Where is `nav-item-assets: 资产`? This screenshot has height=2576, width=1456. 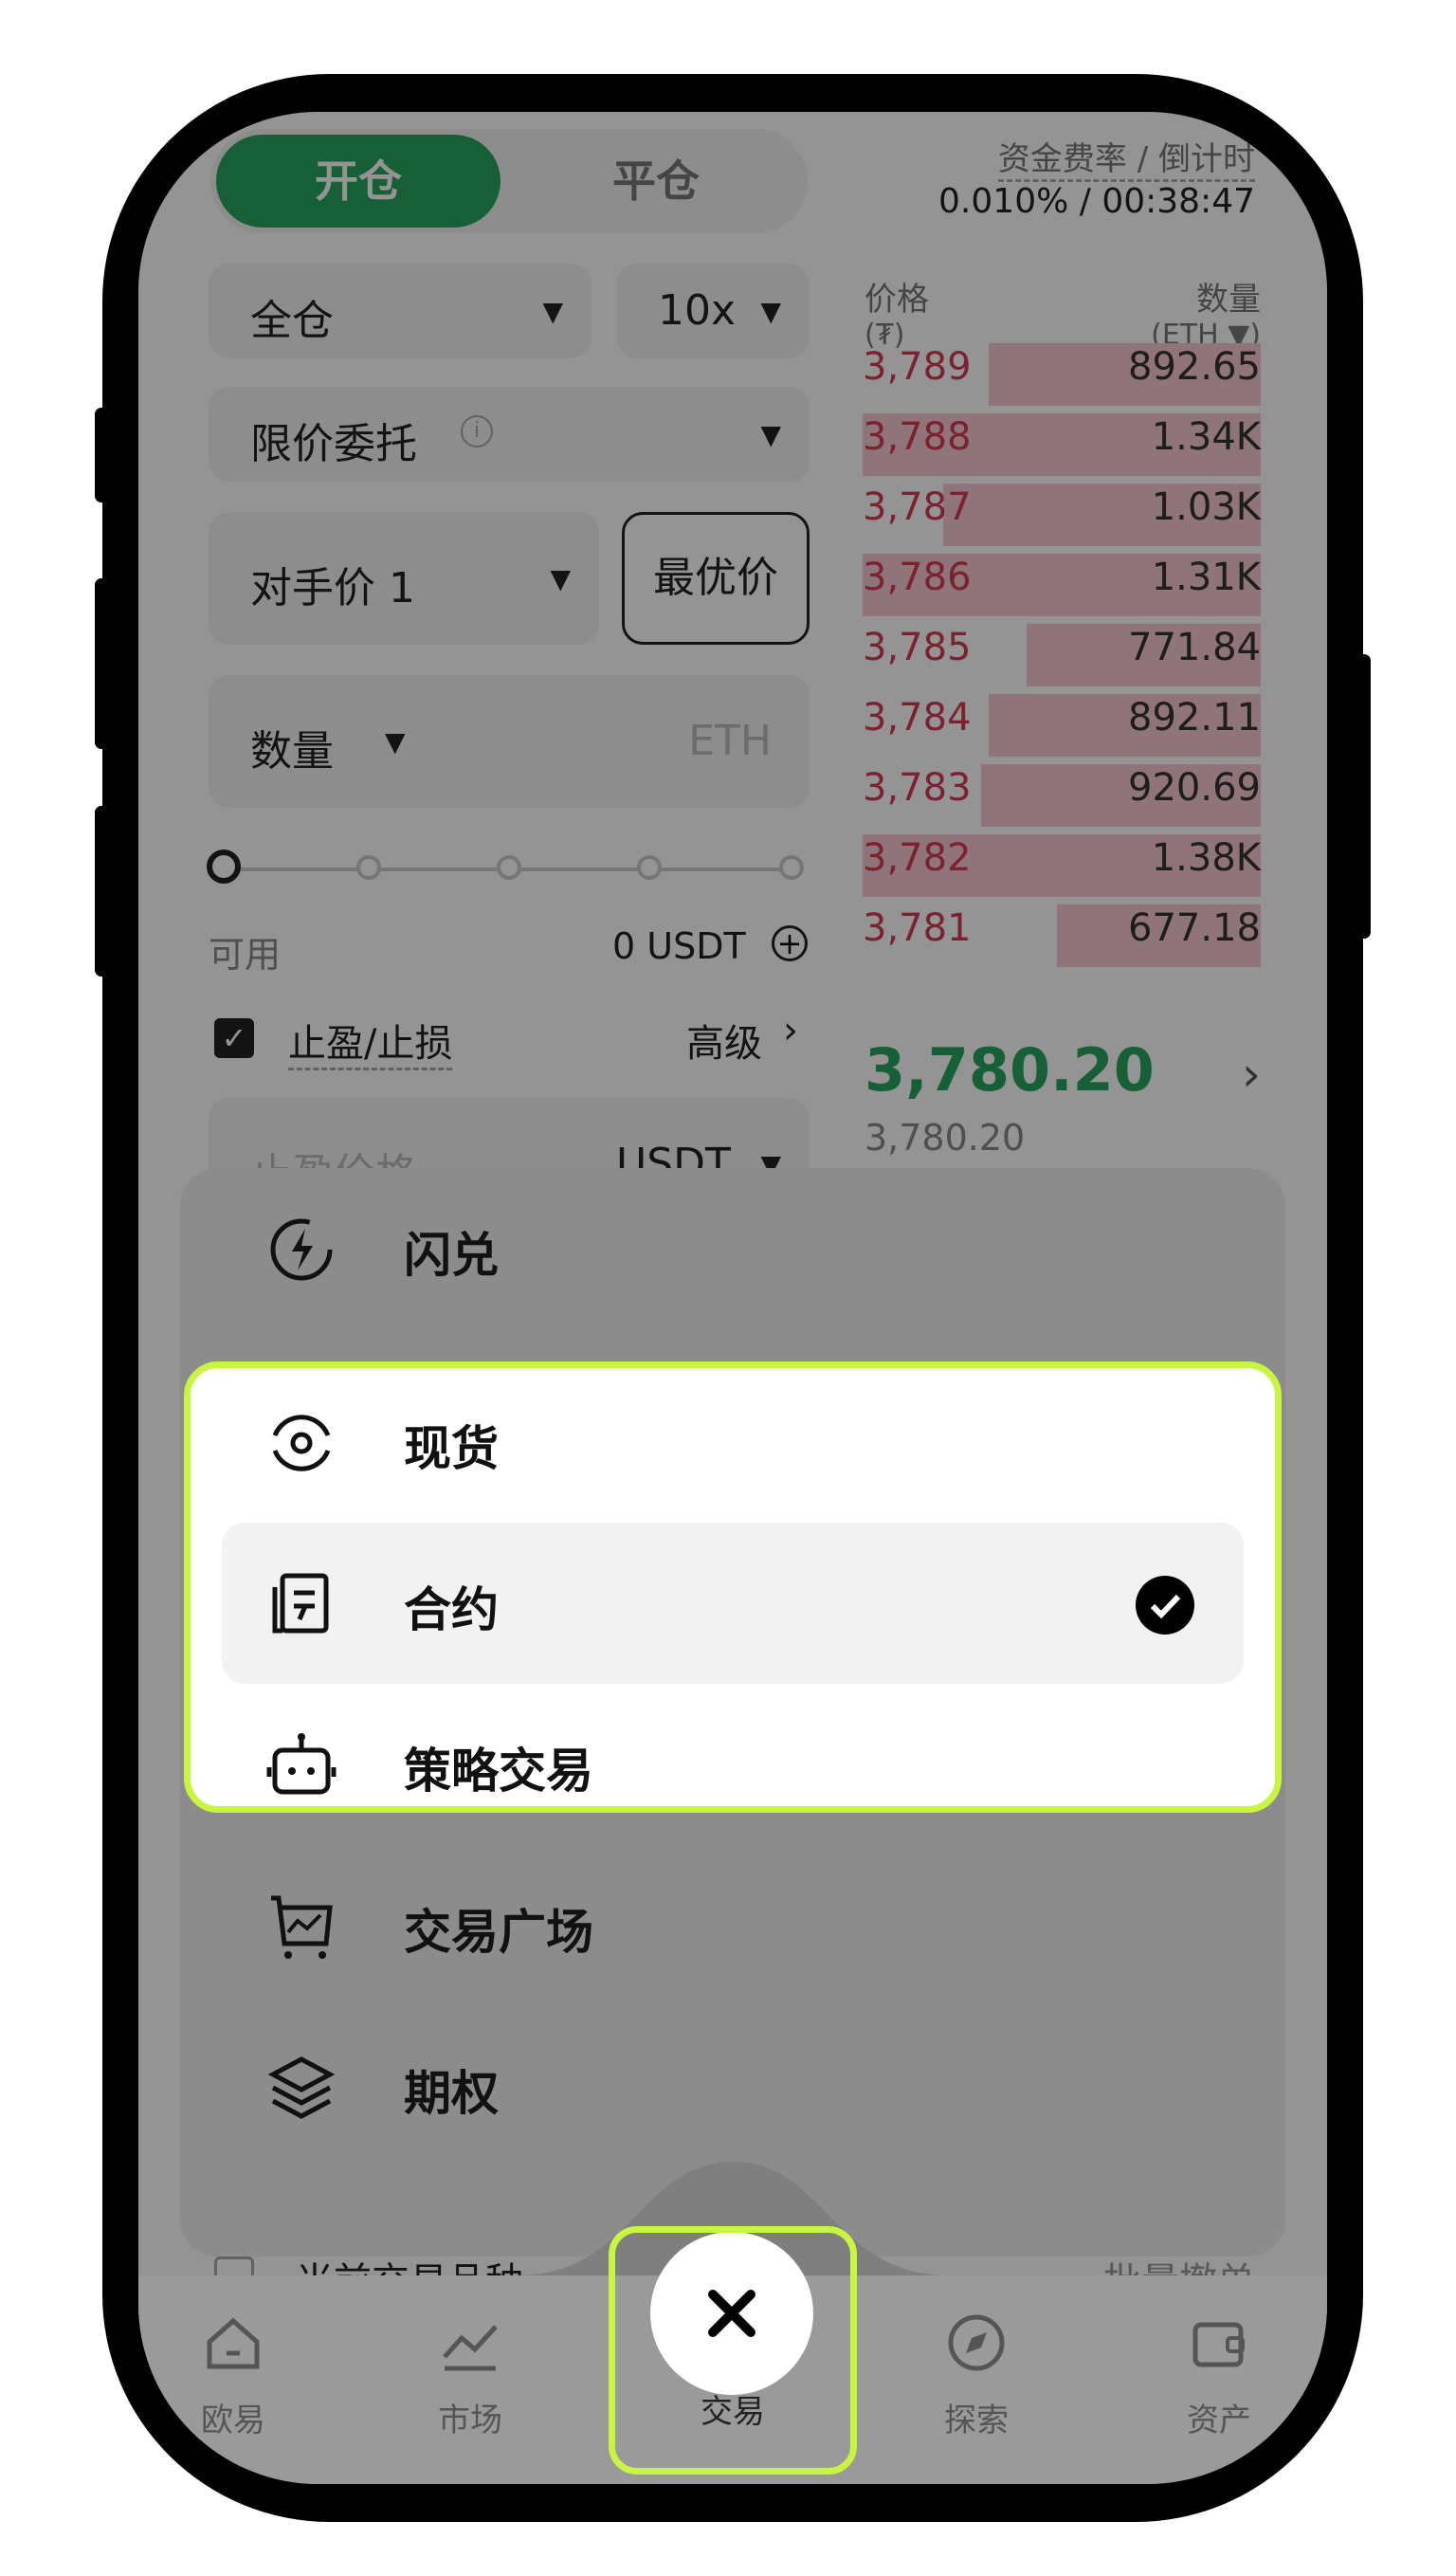
nav-item-assets: 资产 is located at coordinates (1219, 2385).